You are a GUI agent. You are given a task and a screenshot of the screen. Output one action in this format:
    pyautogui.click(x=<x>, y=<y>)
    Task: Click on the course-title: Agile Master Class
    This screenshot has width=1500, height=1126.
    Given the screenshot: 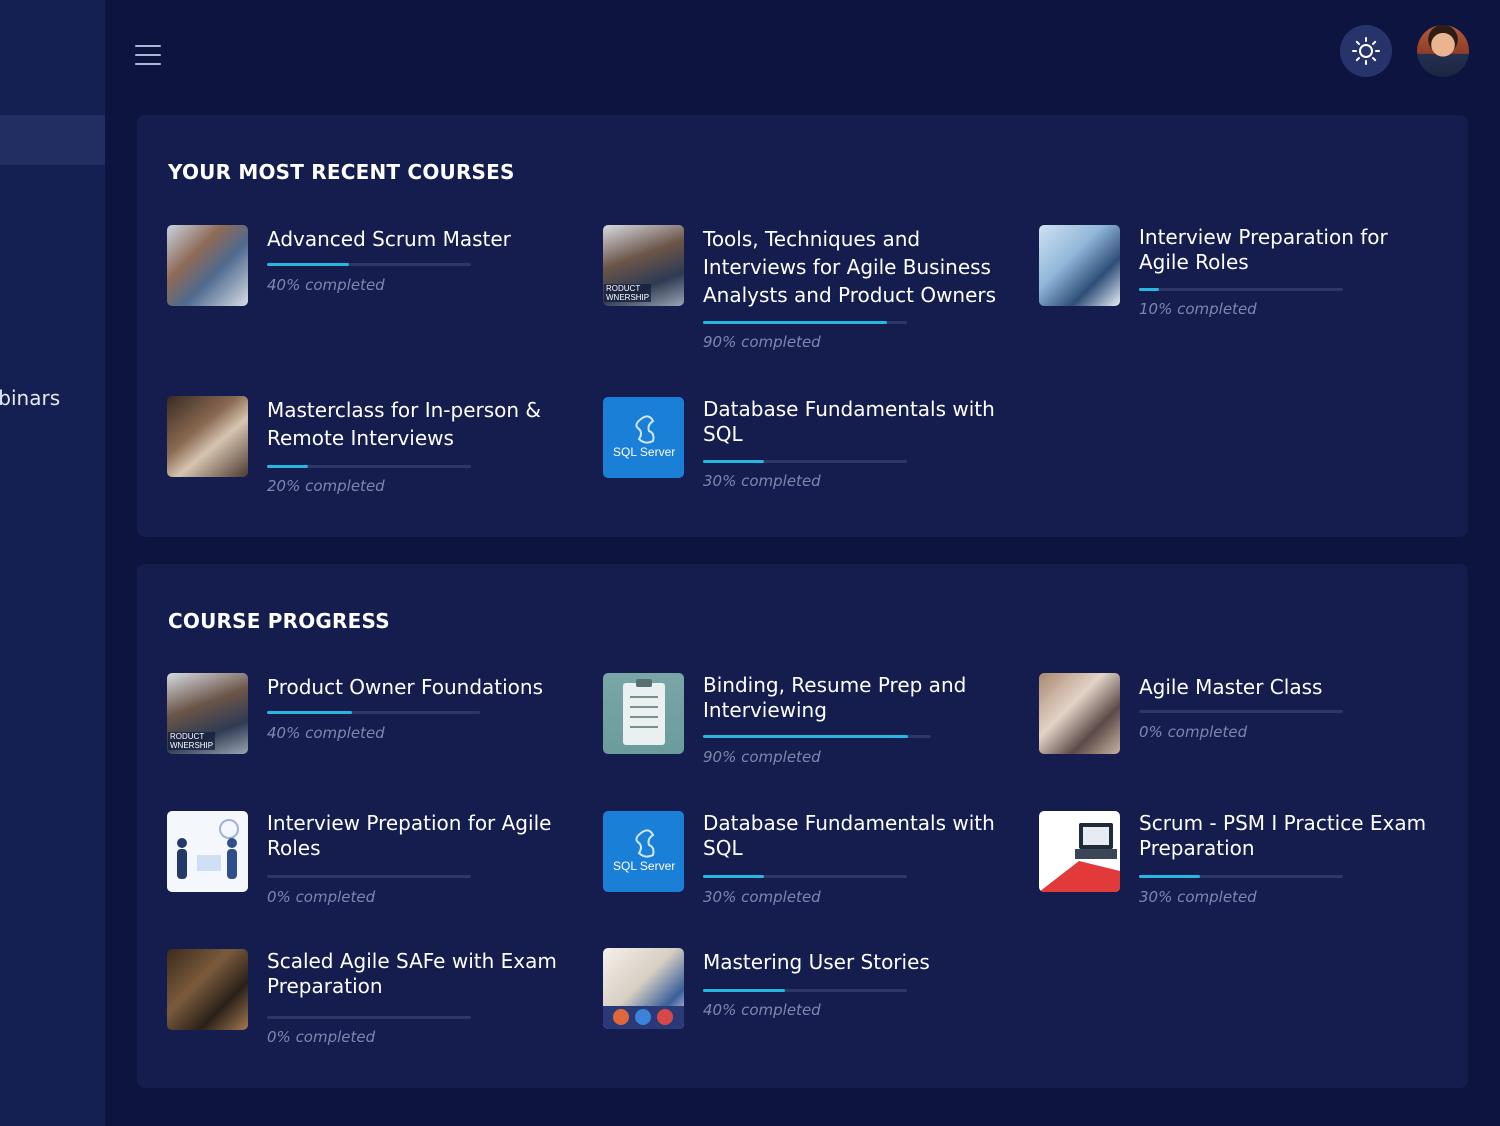 What is the action you would take?
    pyautogui.click(x=1231, y=687)
    